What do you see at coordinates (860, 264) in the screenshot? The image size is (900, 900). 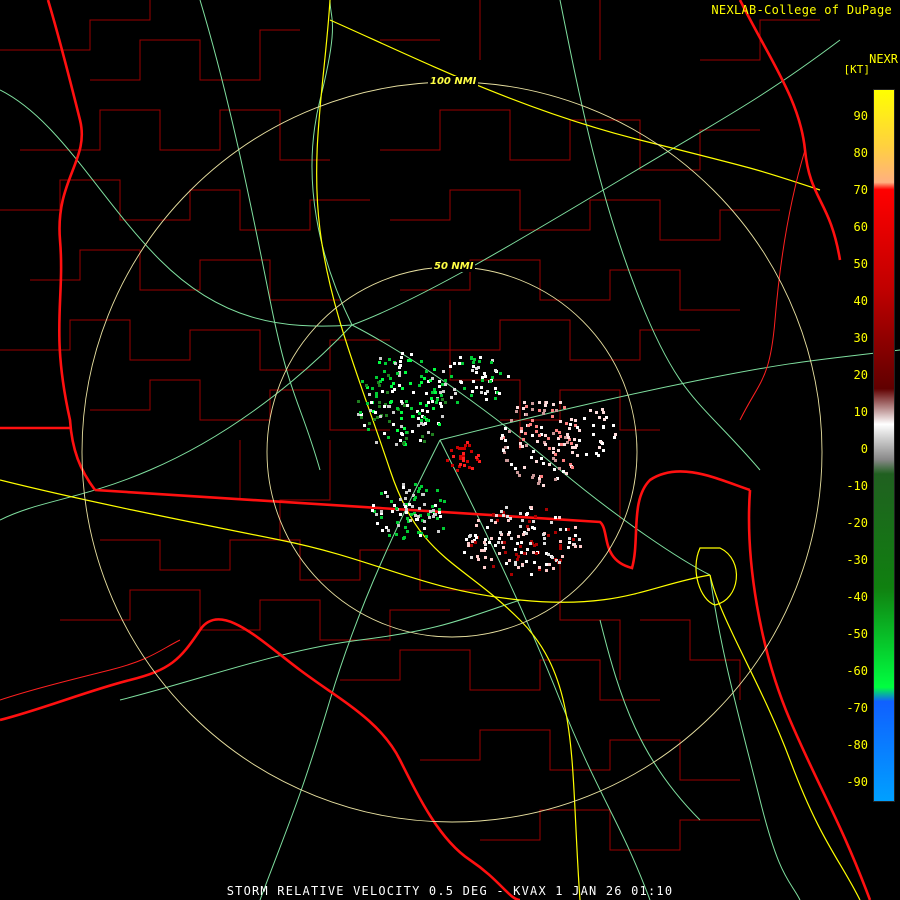 I see `scale-tick: 50` at bounding box center [860, 264].